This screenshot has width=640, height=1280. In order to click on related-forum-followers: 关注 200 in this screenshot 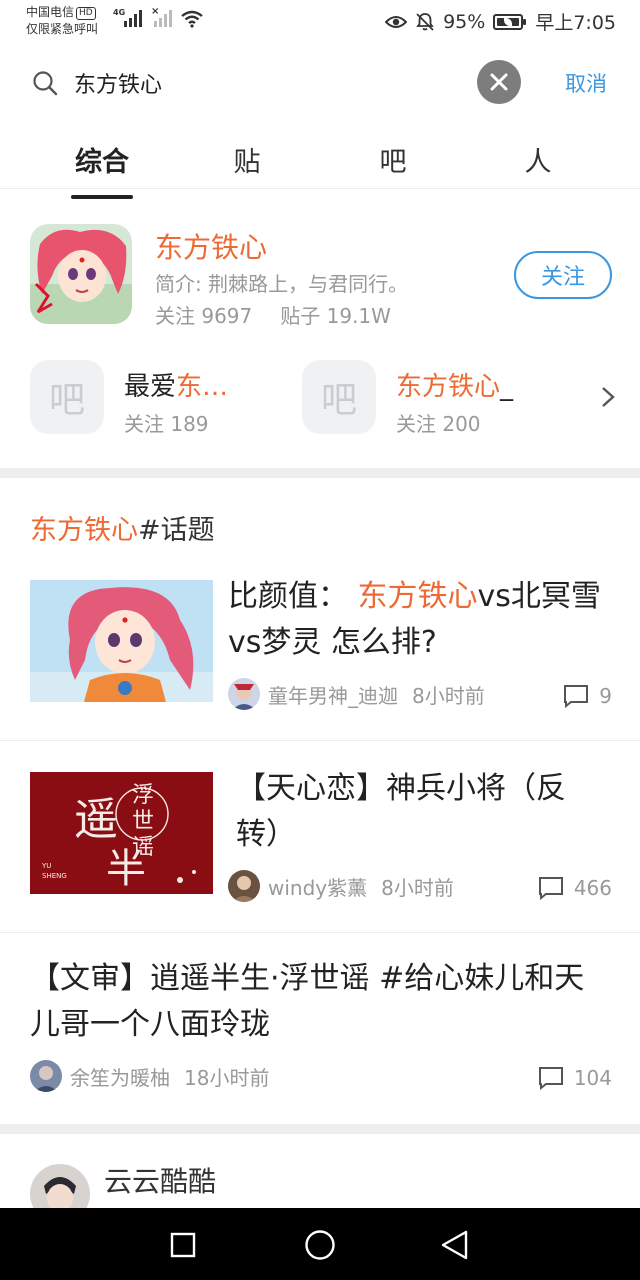, I will do `click(438, 424)`.